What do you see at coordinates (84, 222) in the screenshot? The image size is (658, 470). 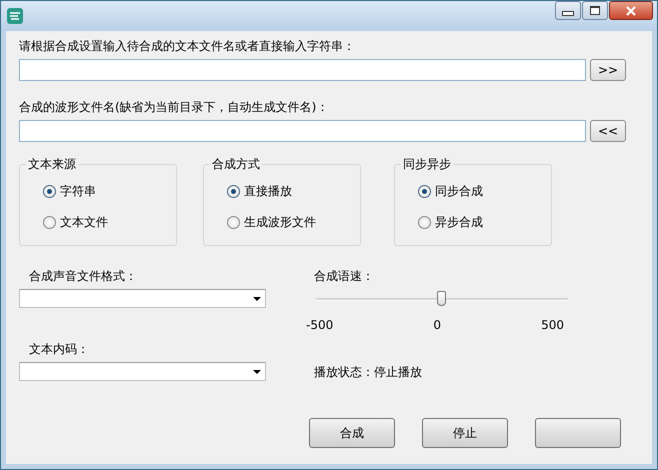 I see `radio-label: 文本文件` at bounding box center [84, 222].